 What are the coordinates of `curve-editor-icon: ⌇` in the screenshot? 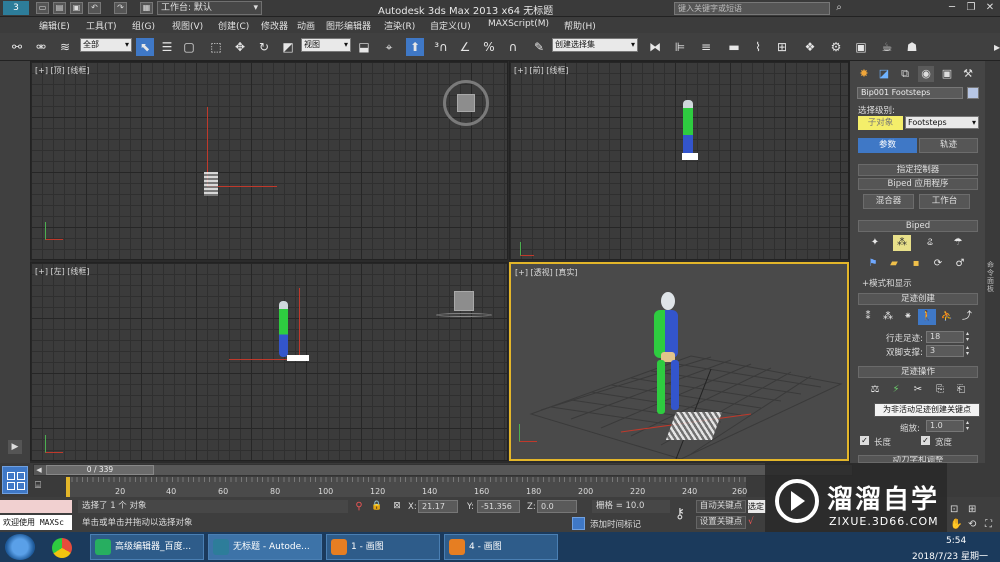 It's located at (758, 47).